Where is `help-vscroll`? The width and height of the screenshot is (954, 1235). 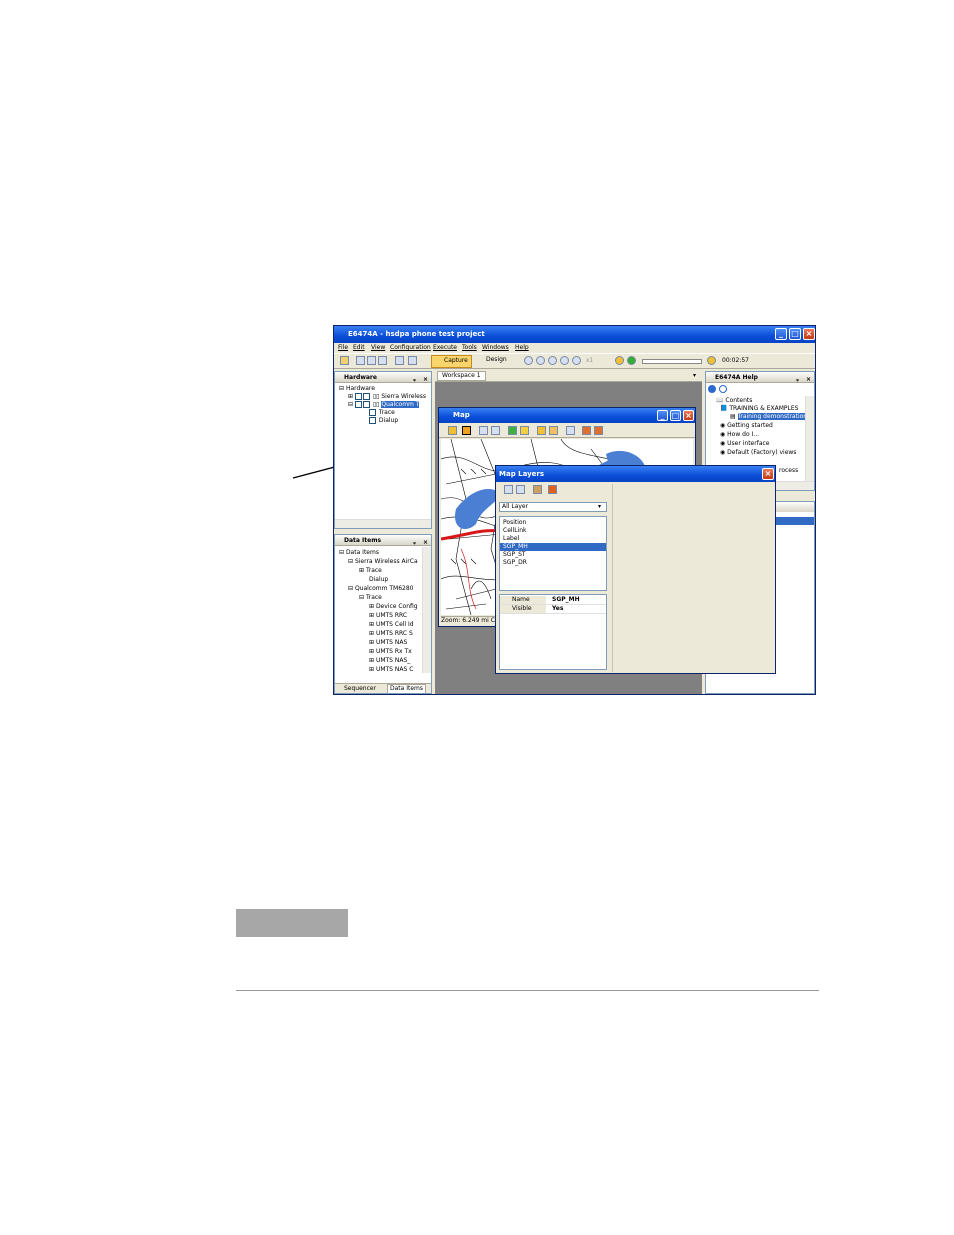 help-vscroll is located at coordinates (809, 439).